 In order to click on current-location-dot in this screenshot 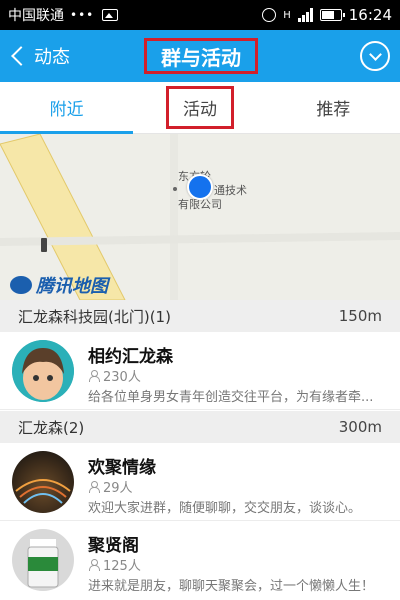, I will do `click(200, 187)`.